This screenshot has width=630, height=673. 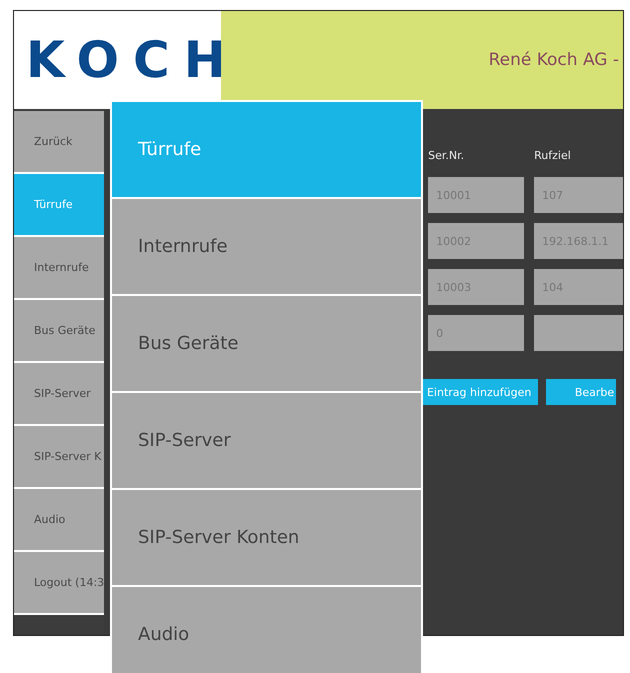 What do you see at coordinates (59, 268) in the screenshot?
I see `sidebar-item: Internrufe` at bounding box center [59, 268].